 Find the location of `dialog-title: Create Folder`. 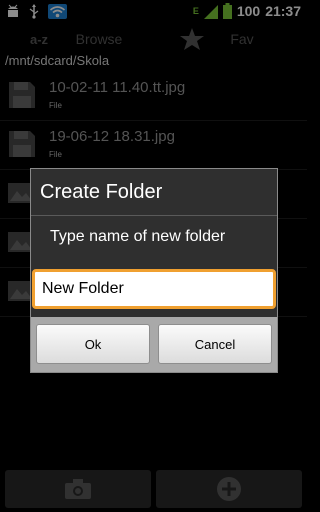

dialog-title: Create Folder is located at coordinates (101, 192).